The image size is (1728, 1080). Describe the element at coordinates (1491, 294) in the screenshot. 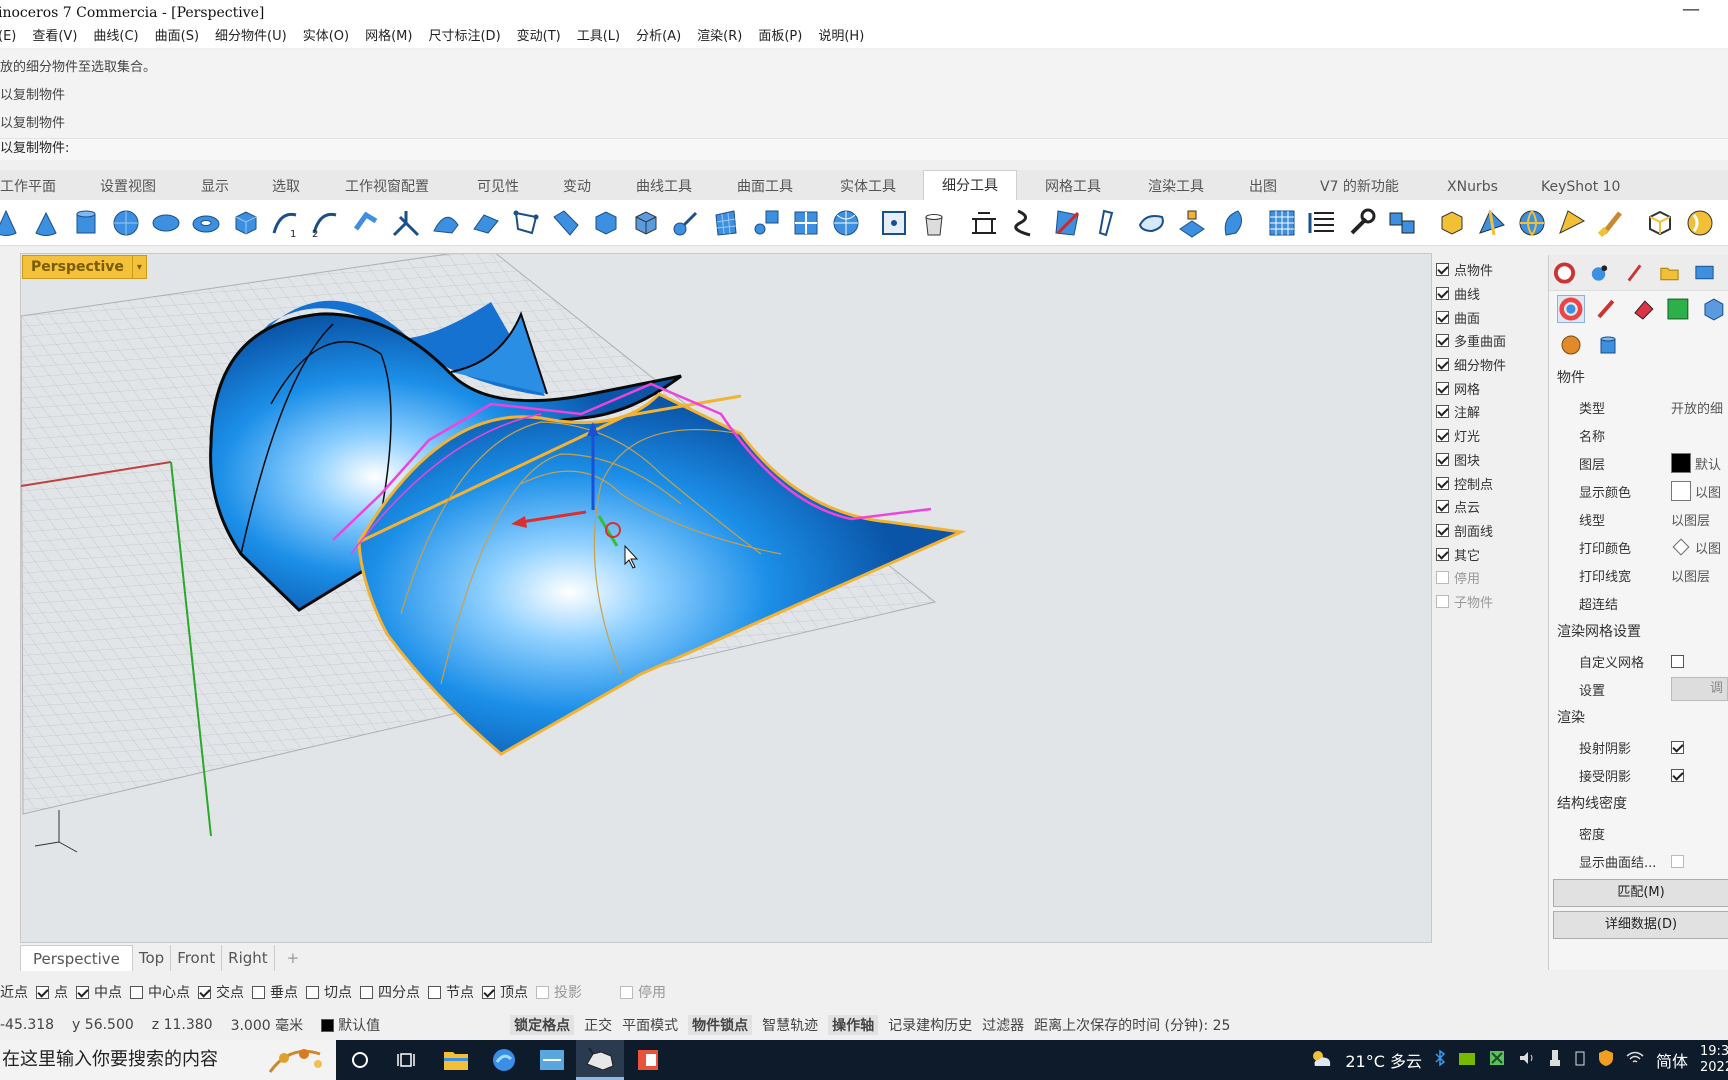

I see `visibility-item: 曲线` at that location.